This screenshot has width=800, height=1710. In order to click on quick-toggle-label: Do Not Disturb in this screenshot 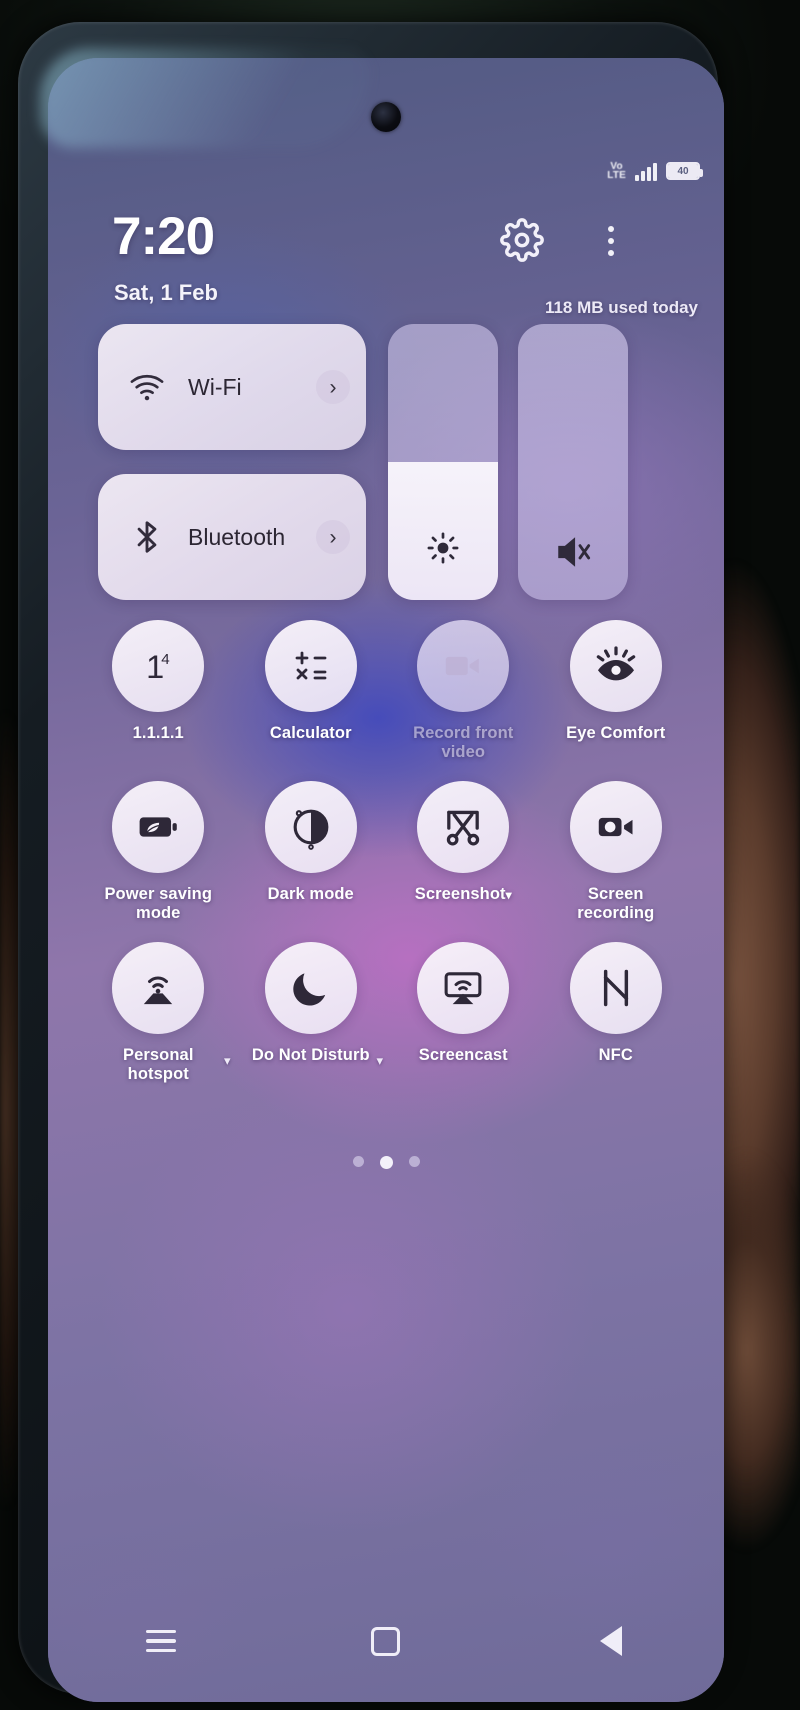, I will do `click(310, 1054)`.